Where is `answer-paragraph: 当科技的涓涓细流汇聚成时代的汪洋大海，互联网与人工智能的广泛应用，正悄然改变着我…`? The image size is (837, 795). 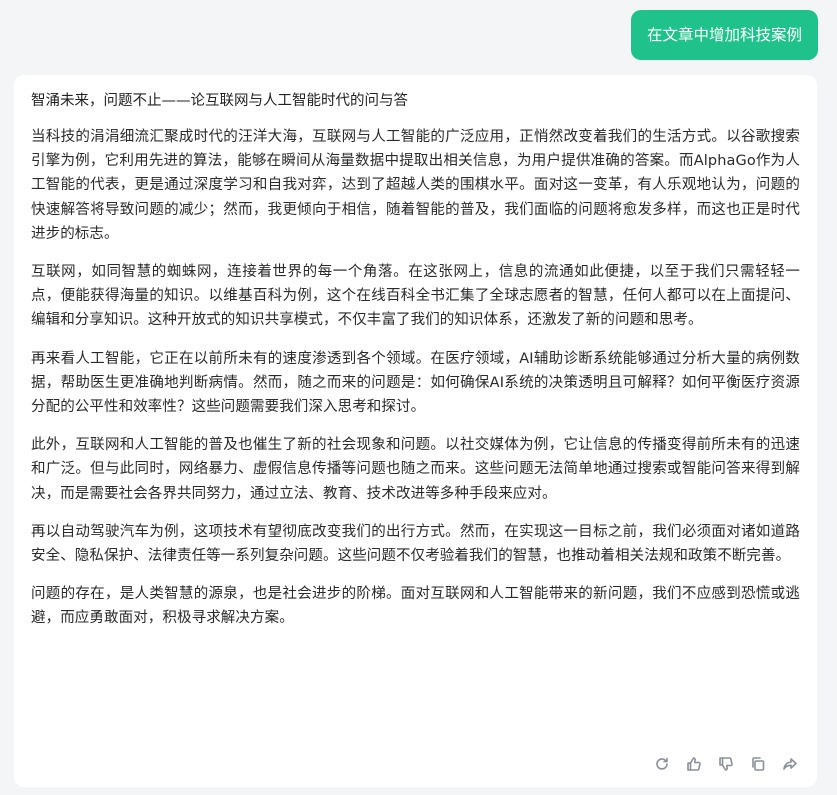 answer-paragraph: 当科技的涓涓细流汇聚成时代的汪洋大海，互联网与人工智能的广泛应用，正悄然改变着我… is located at coordinates (415, 185).